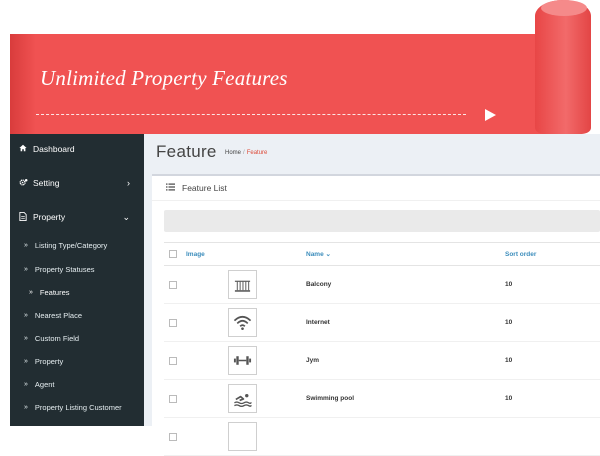 This screenshot has height=456, width=600. I want to click on sidebar-subitem-label: Listing Type/Category, so click(71, 245).